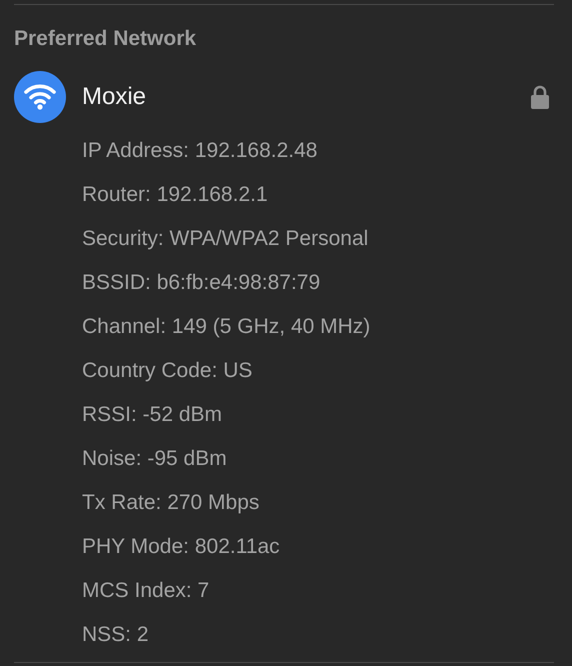 The height and width of the screenshot is (666, 572). What do you see at coordinates (227, 327) in the screenshot?
I see `detail-text: Channel: 149 (5 GHz, 40 MHz)` at bounding box center [227, 327].